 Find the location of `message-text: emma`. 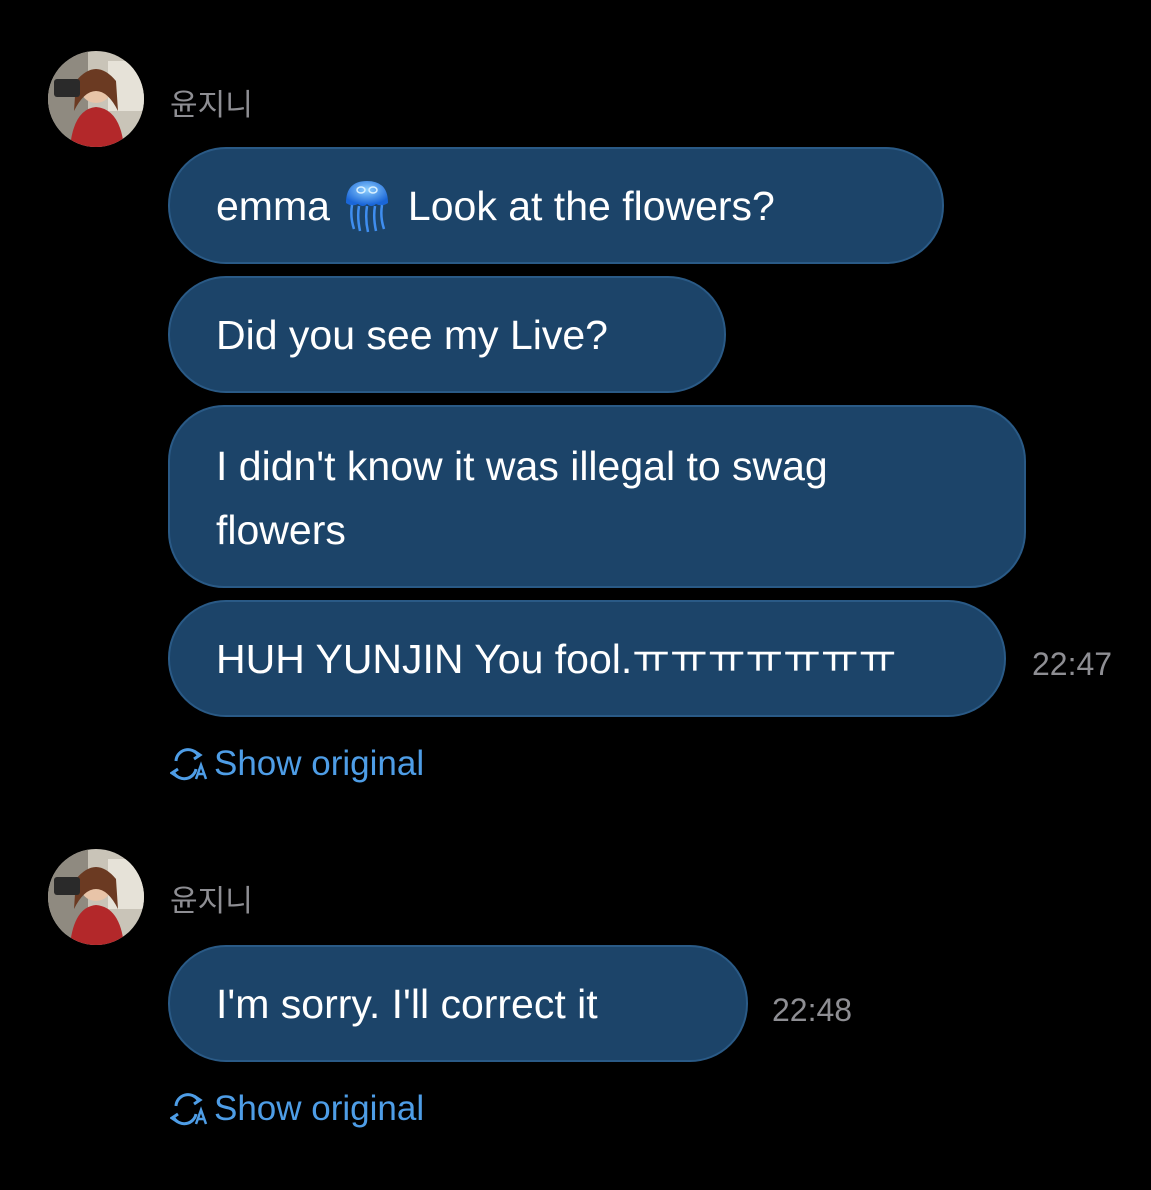

message-text: emma is located at coordinates (273, 205).